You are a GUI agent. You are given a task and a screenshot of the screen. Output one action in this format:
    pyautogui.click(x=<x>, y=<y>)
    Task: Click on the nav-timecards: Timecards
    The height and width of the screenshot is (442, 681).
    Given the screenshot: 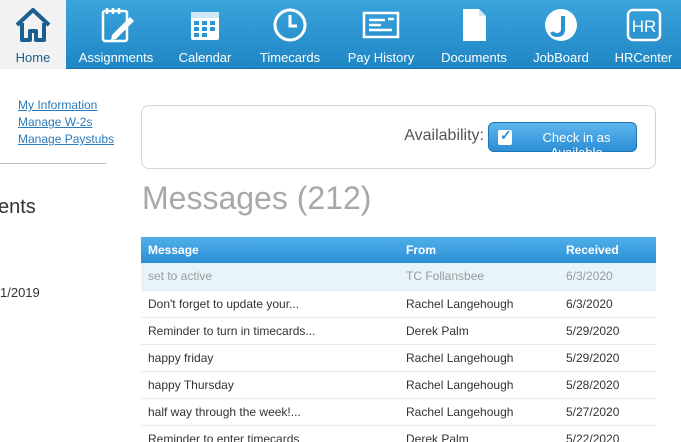 What is the action you would take?
    pyautogui.click(x=290, y=34)
    